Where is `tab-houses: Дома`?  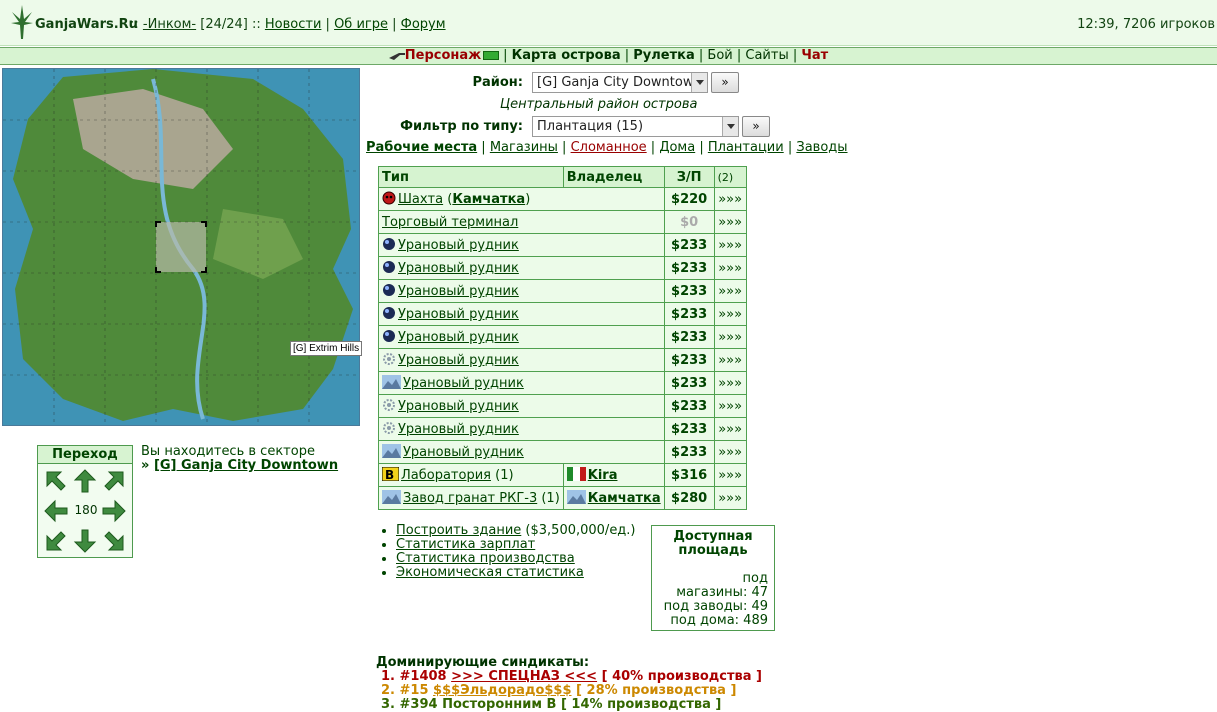
tab-houses: Дома is located at coordinates (677, 147).